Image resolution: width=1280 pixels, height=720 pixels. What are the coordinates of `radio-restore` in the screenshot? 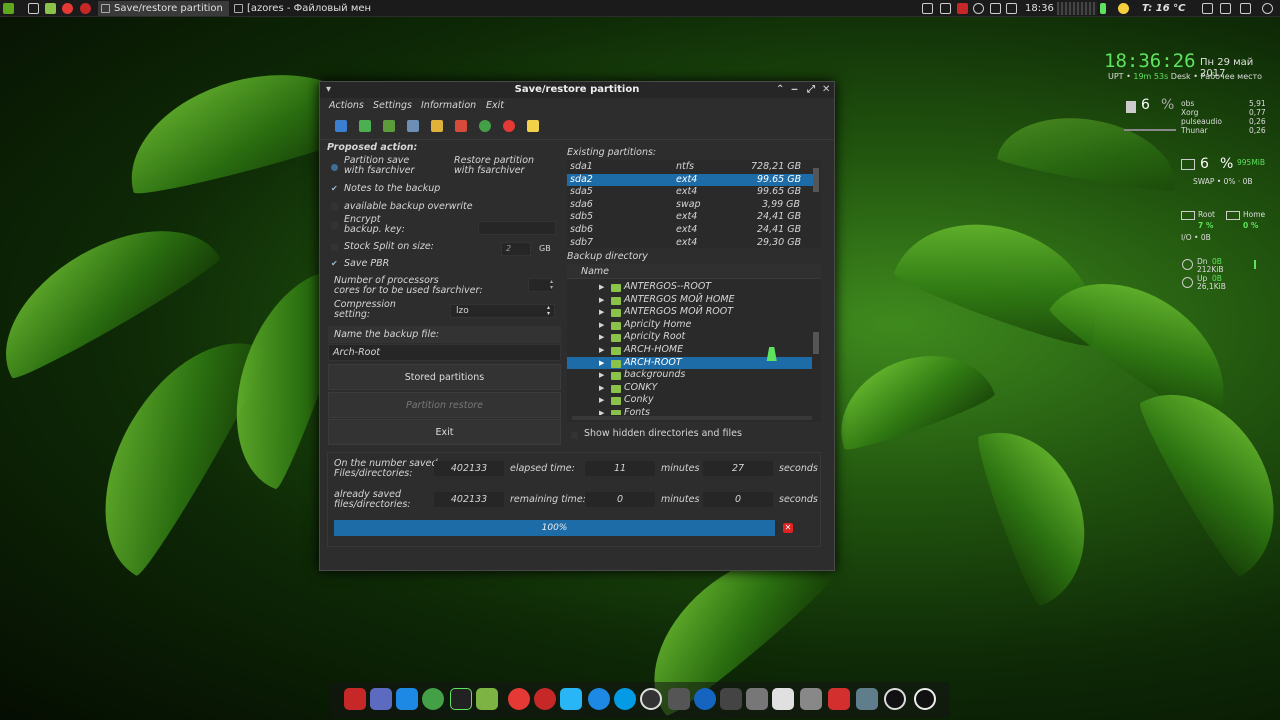 It's located at (444, 167).